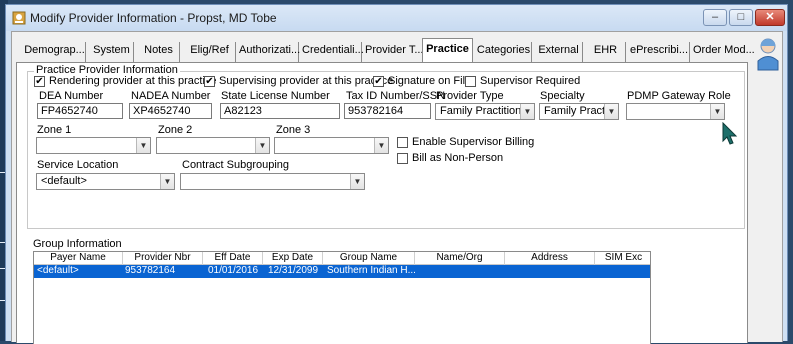 This screenshot has width=793, height=344. Describe the element at coordinates (272, 181) in the screenshot. I see `contract-subgrouping-select: ▼` at that location.